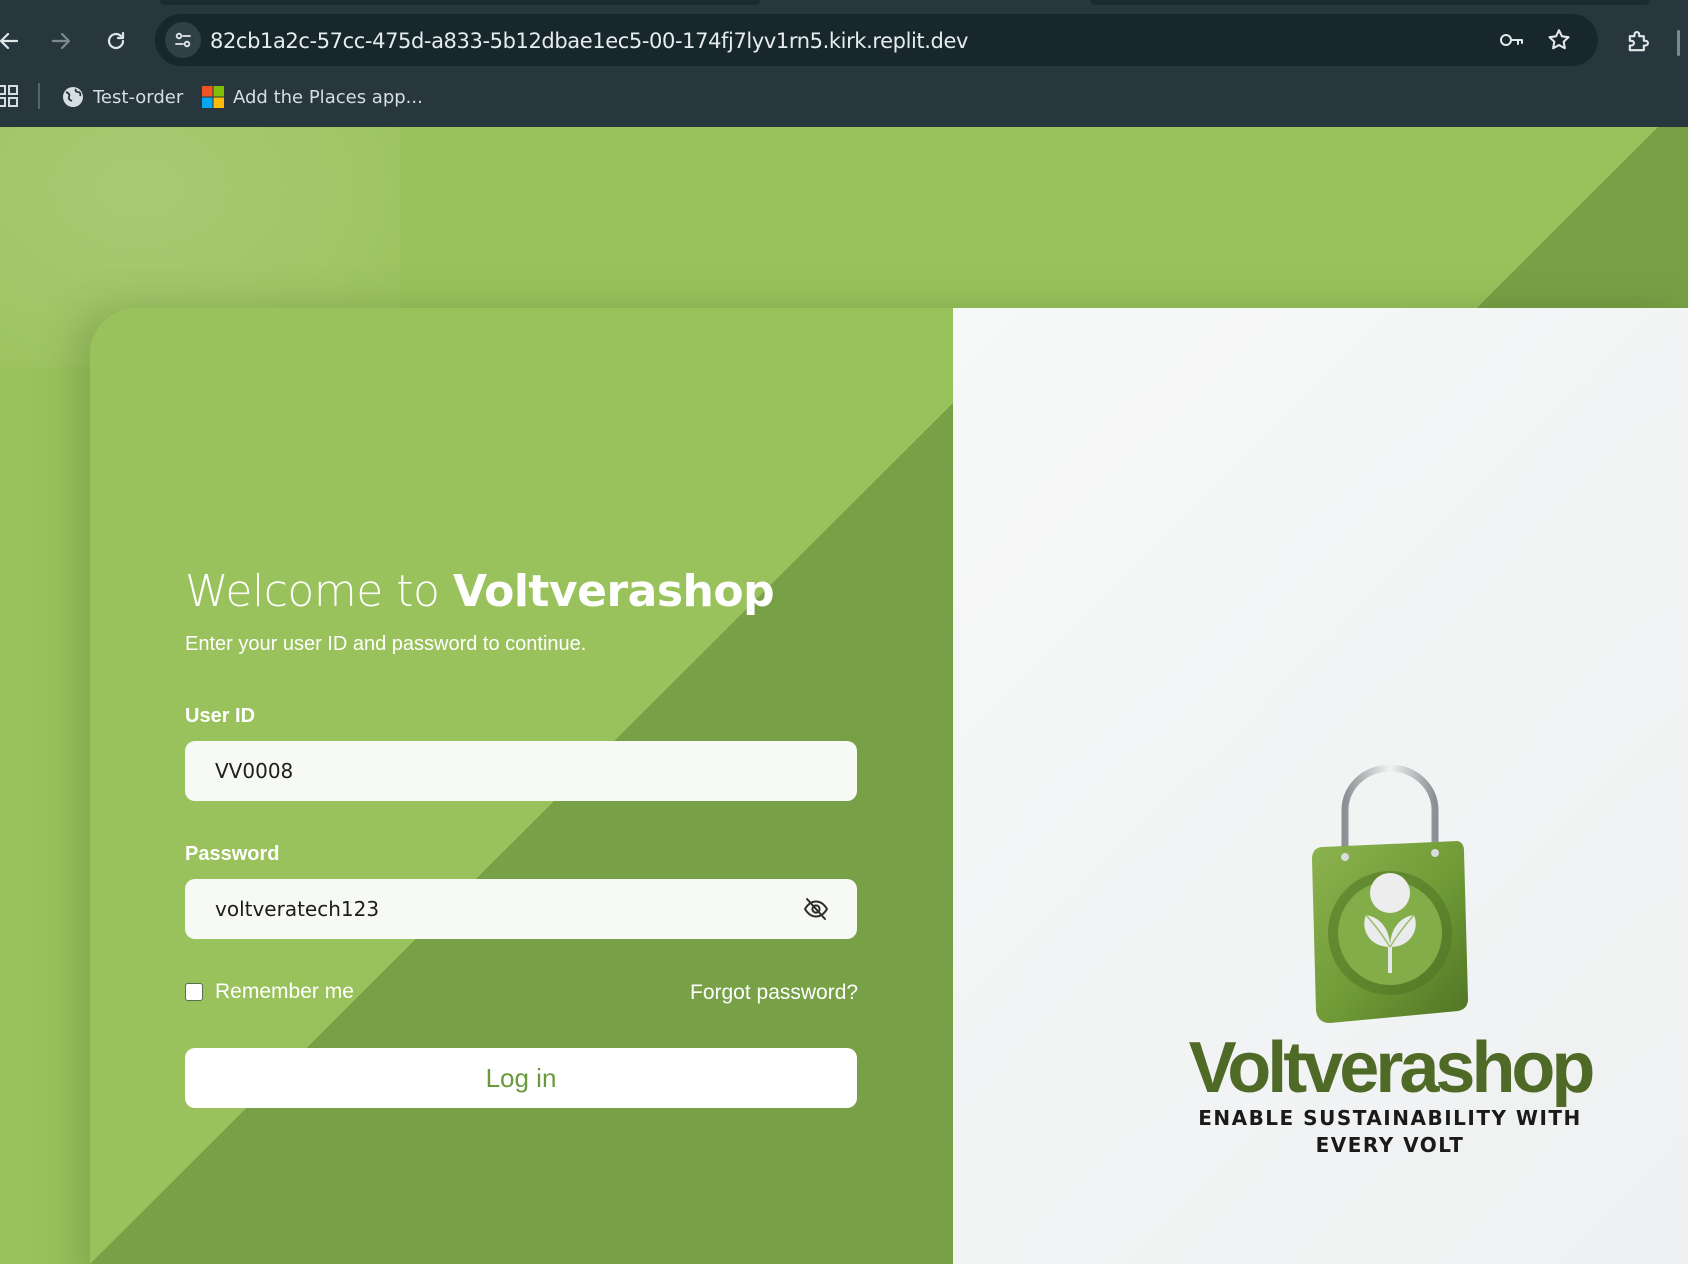 This screenshot has height=1264, width=1688. I want to click on bookmark-test-order: Test-order, so click(122, 97).